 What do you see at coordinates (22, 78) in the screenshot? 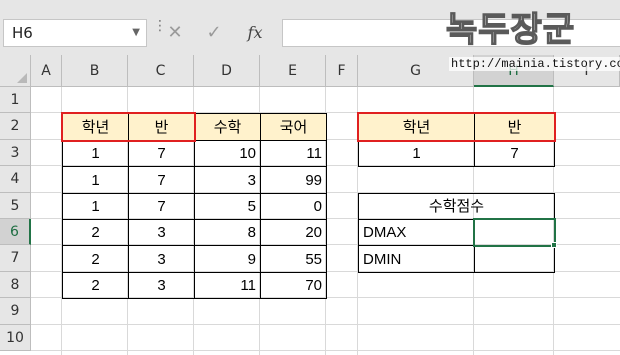
I see `select-all-icon` at bounding box center [22, 78].